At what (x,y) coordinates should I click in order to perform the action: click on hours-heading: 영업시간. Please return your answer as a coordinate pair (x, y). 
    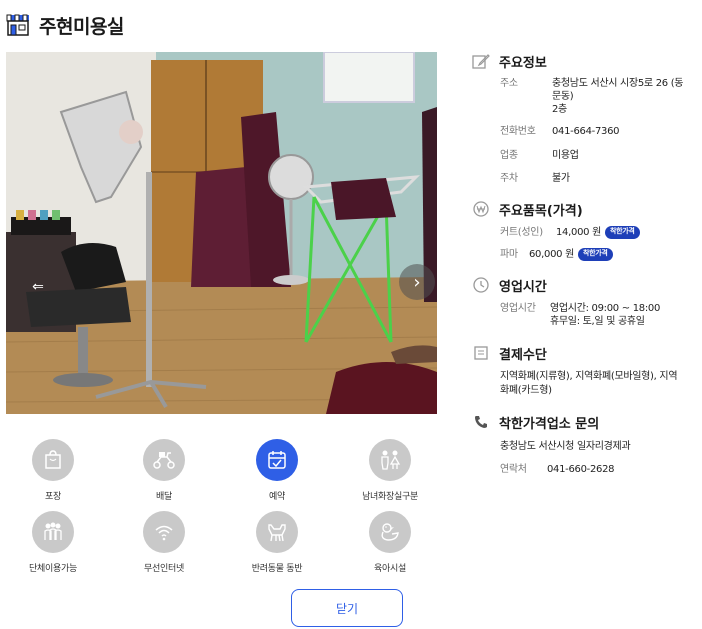
    Looking at the image, I should click on (584, 285).